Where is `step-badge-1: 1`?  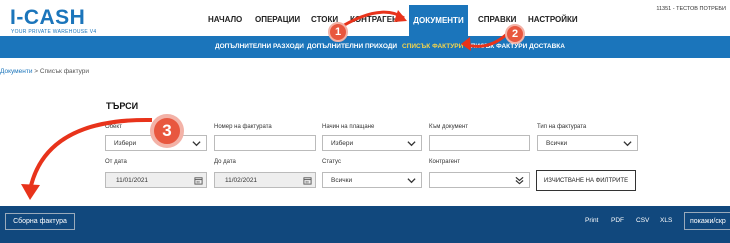
step-badge-1: 1 is located at coordinates (338, 32).